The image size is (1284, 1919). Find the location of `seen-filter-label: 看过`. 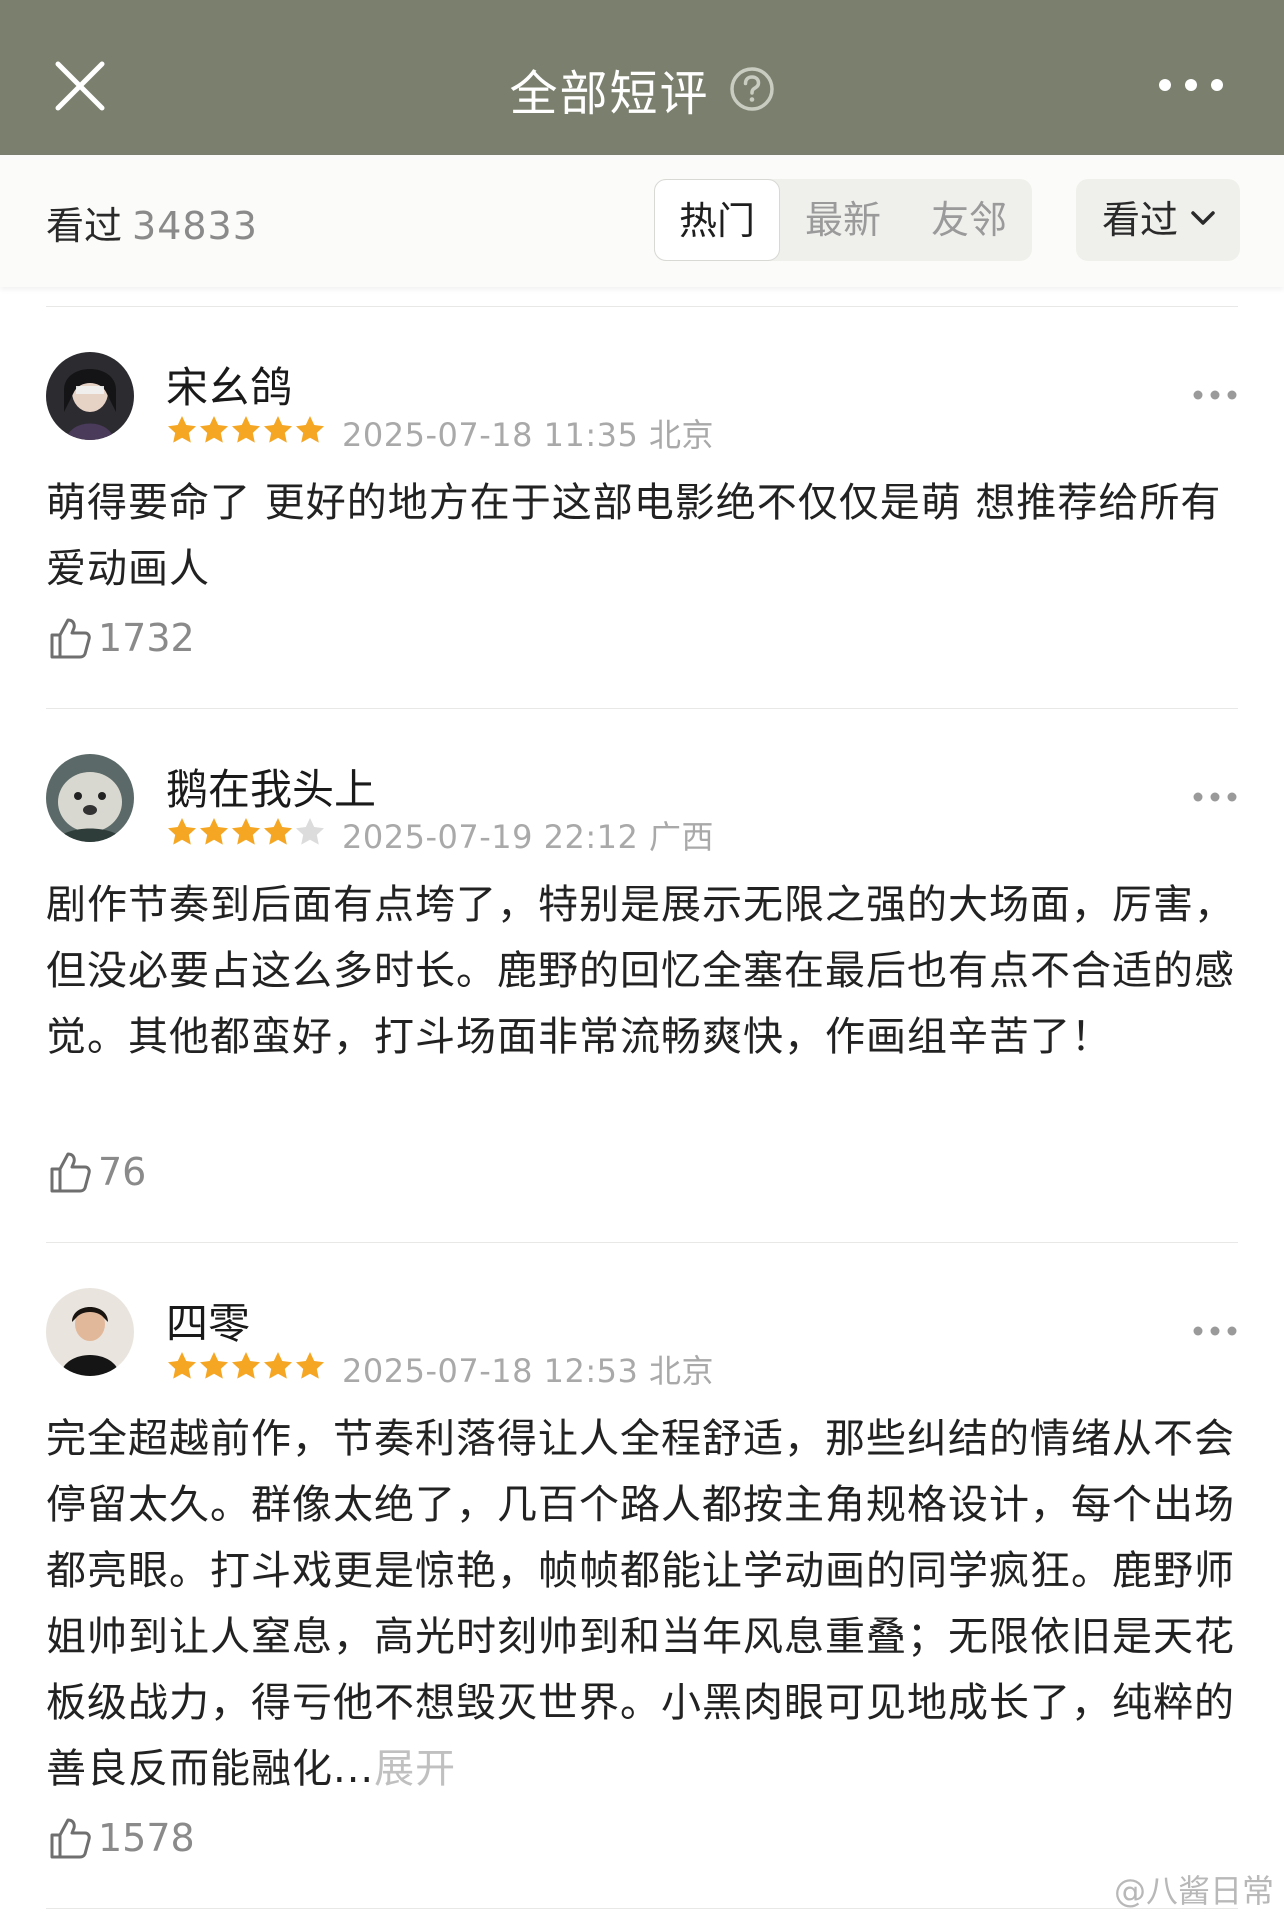

seen-filter-label: 看过 is located at coordinates (1140, 220).